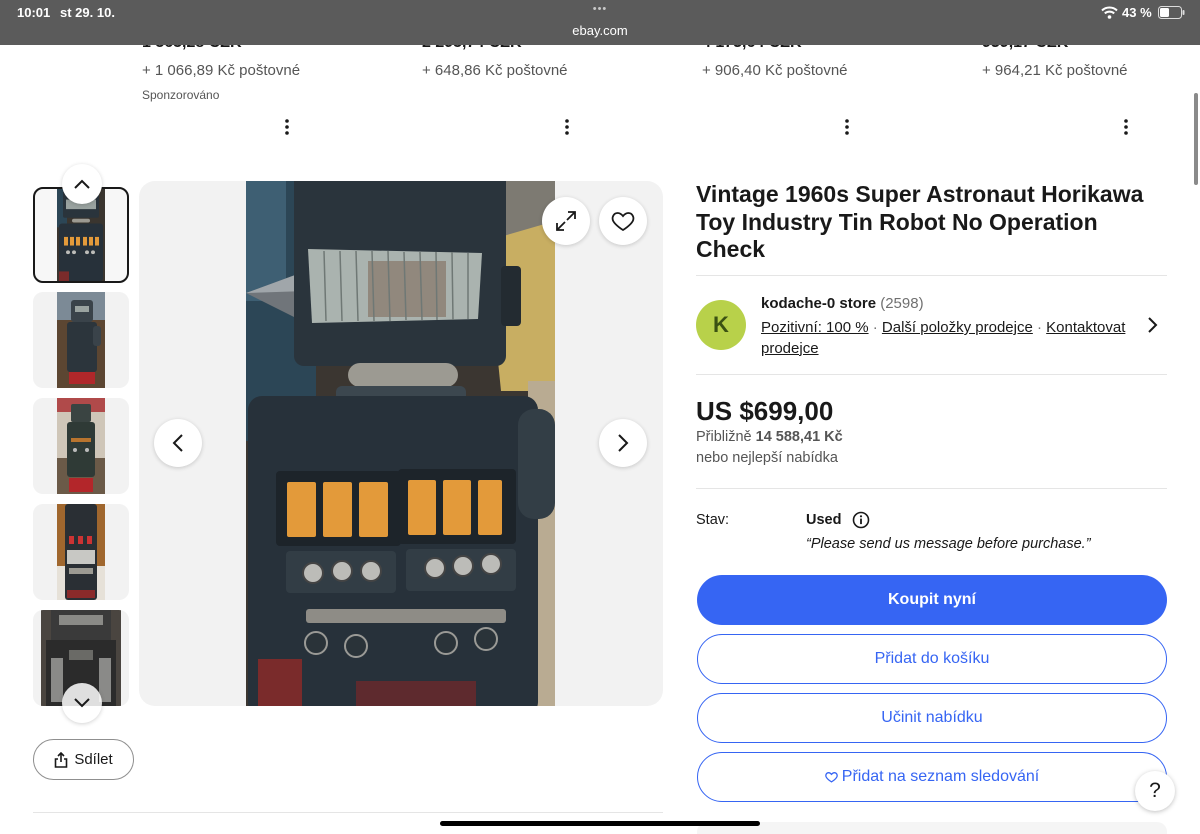  What do you see at coordinates (765, 411) in the screenshot?
I see `item-price: US $699,00` at bounding box center [765, 411].